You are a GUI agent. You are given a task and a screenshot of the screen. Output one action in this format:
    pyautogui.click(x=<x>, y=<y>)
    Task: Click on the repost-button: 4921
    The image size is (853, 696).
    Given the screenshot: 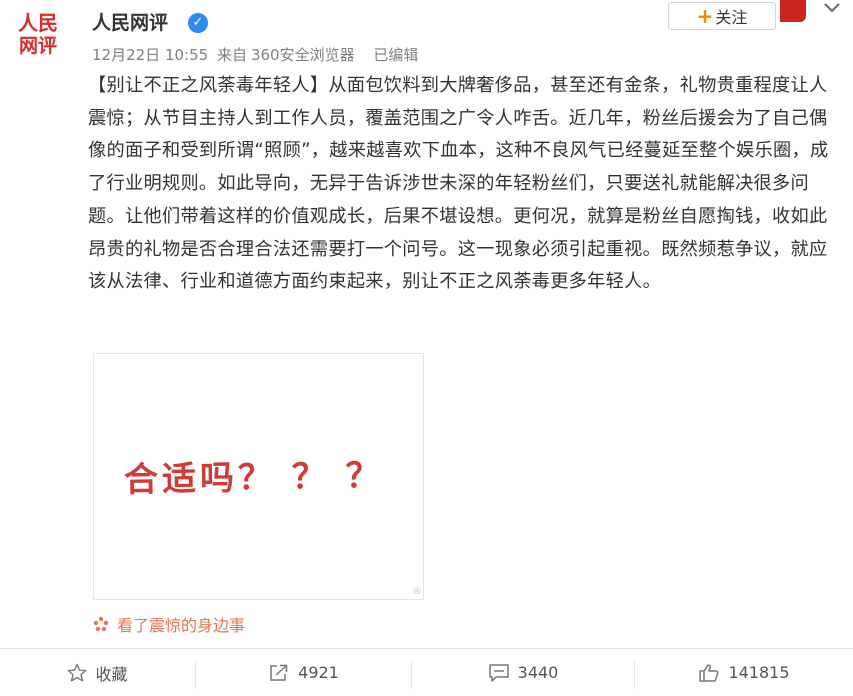 What is the action you would take?
    pyautogui.click(x=303, y=672)
    